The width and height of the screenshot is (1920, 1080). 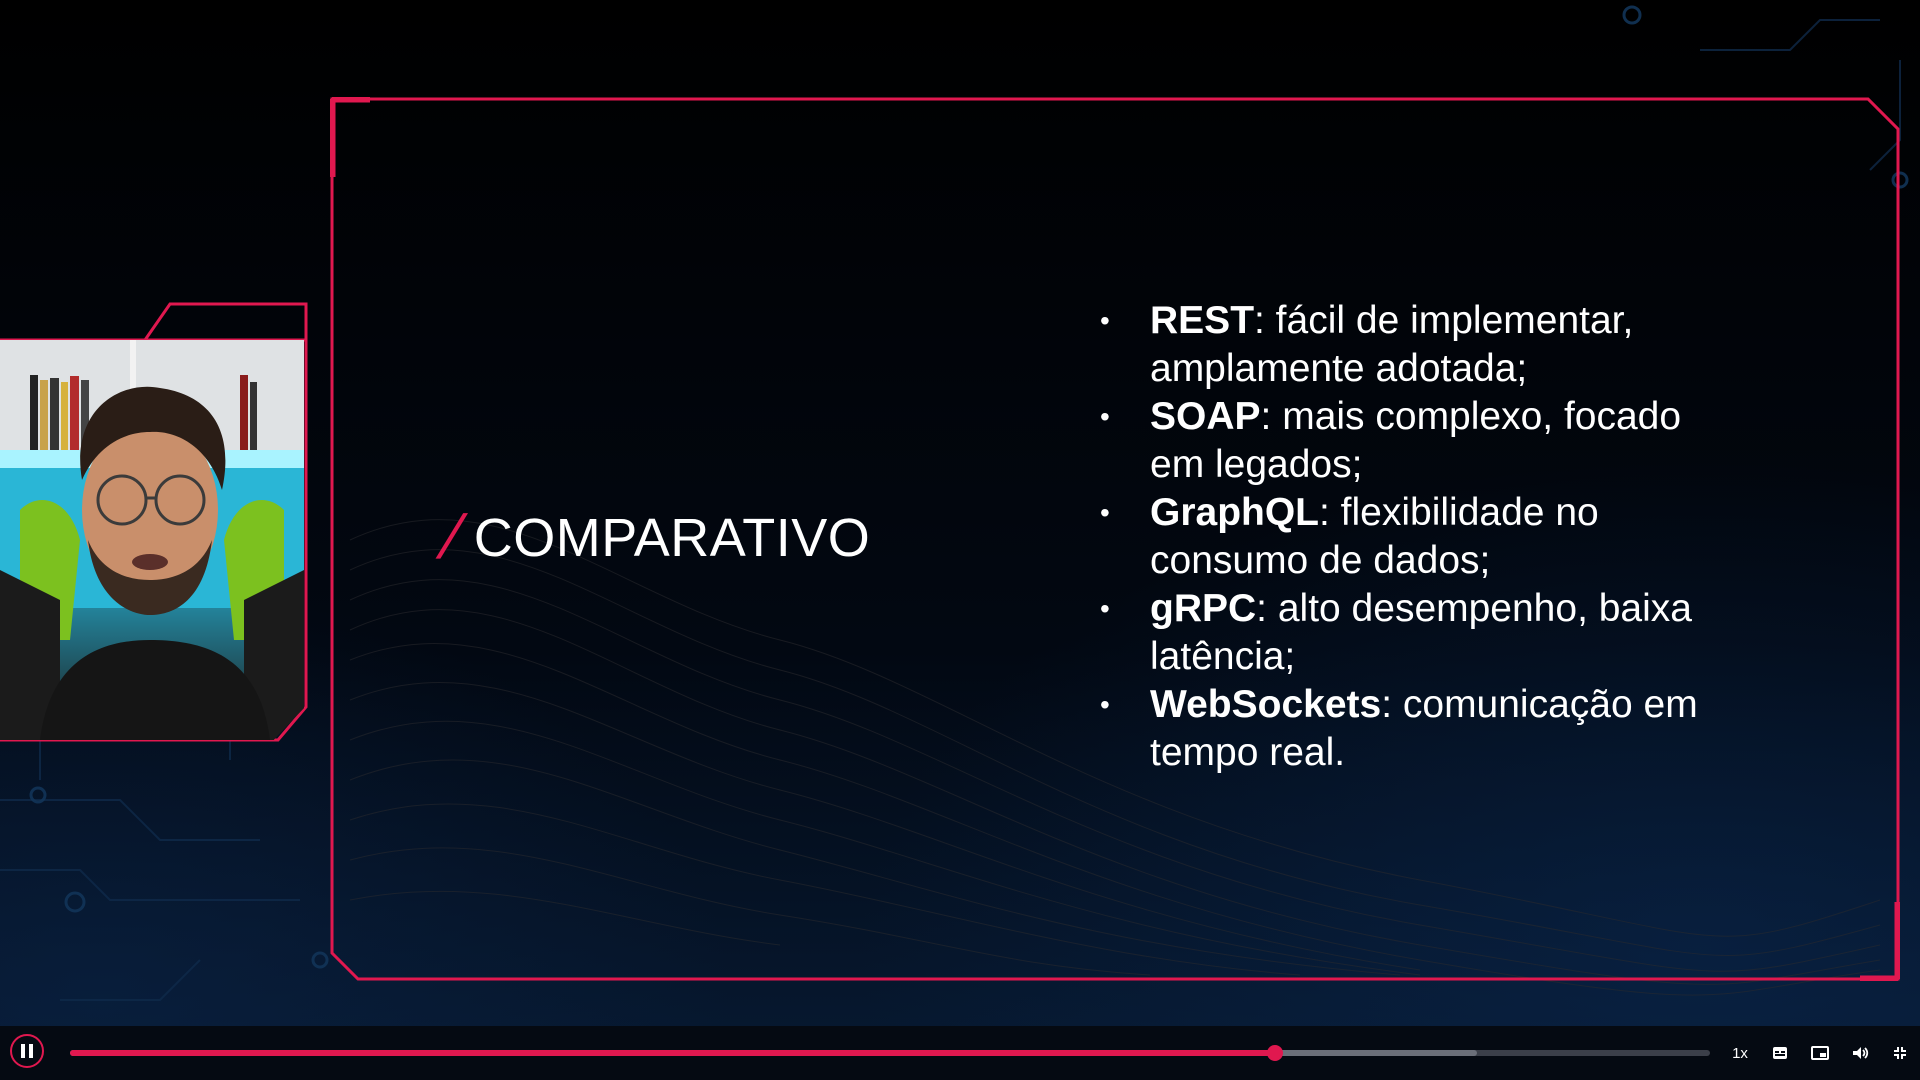 I want to click on item-text: : flexibilidade no, so click(x=1459, y=512).